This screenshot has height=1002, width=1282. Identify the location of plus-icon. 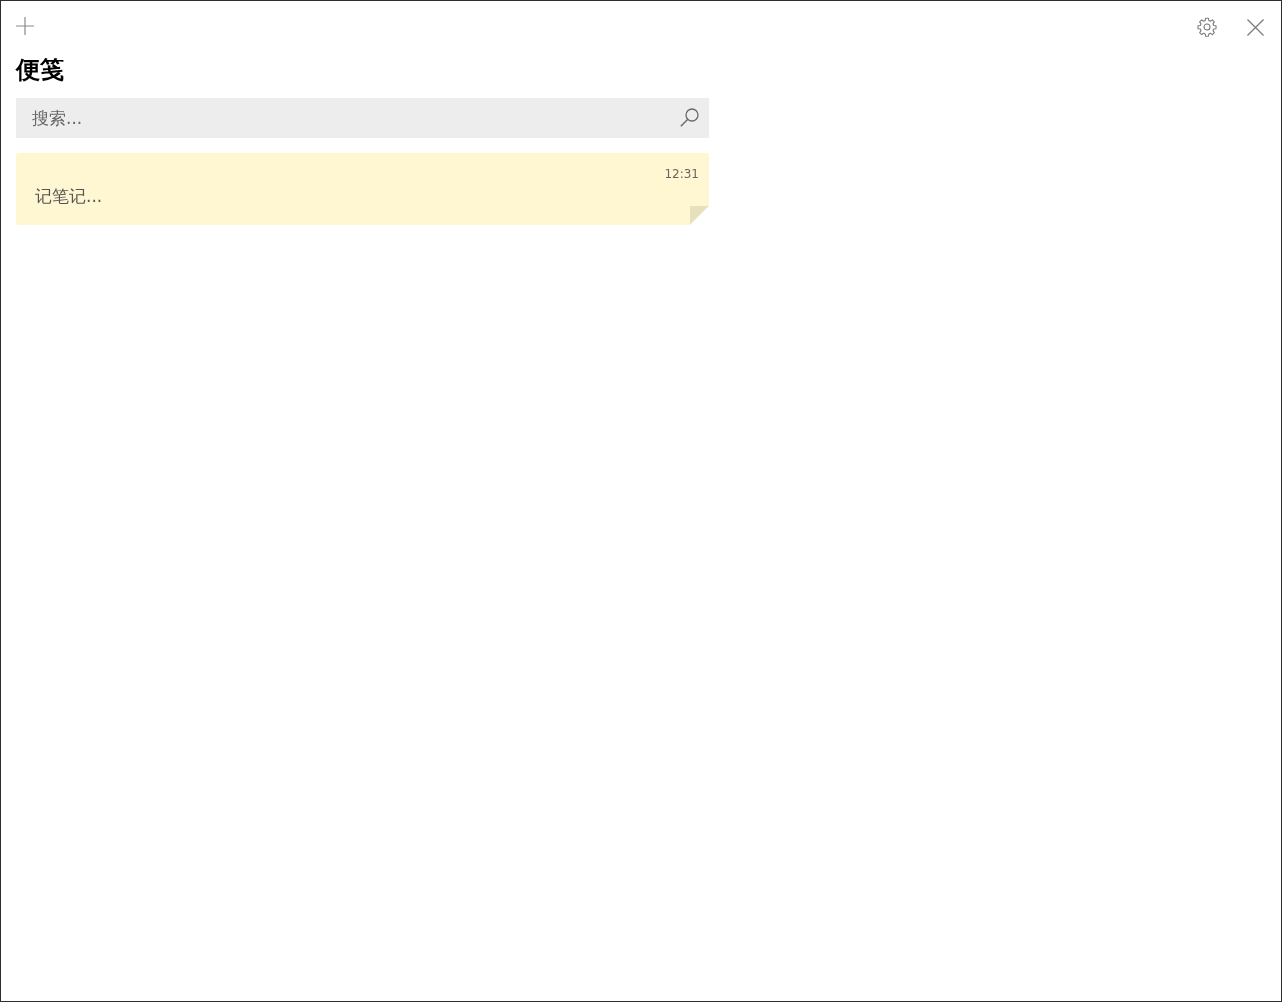
(25, 26).